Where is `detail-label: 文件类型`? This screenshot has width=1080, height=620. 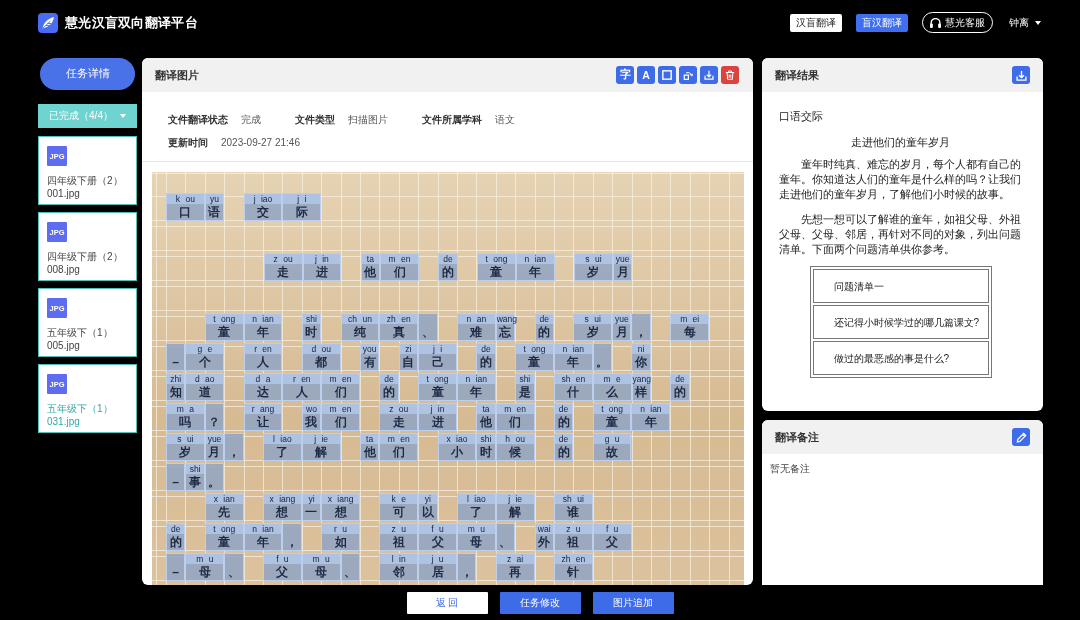 detail-label: 文件类型 is located at coordinates (315, 119).